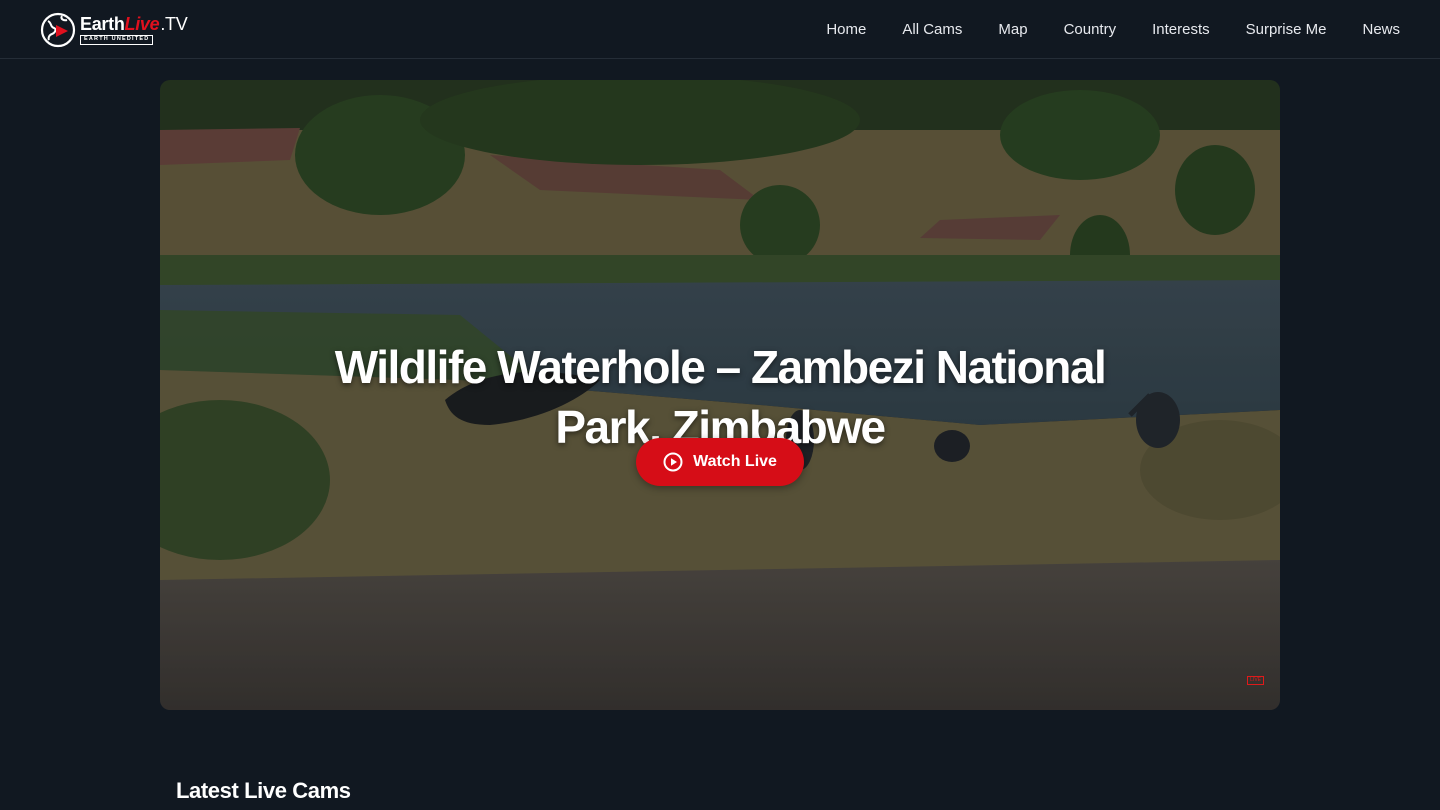 This screenshot has height=810, width=1440. What do you see at coordinates (1090, 29) in the screenshot?
I see `nav-country: Country` at bounding box center [1090, 29].